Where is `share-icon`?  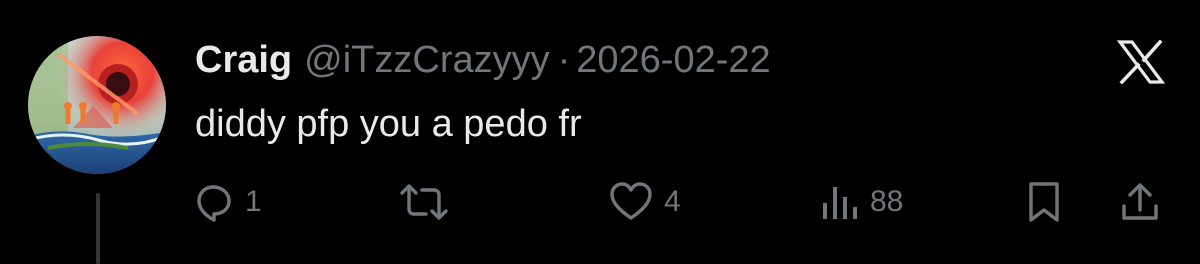
share-icon is located at coordinates (1140, 202).